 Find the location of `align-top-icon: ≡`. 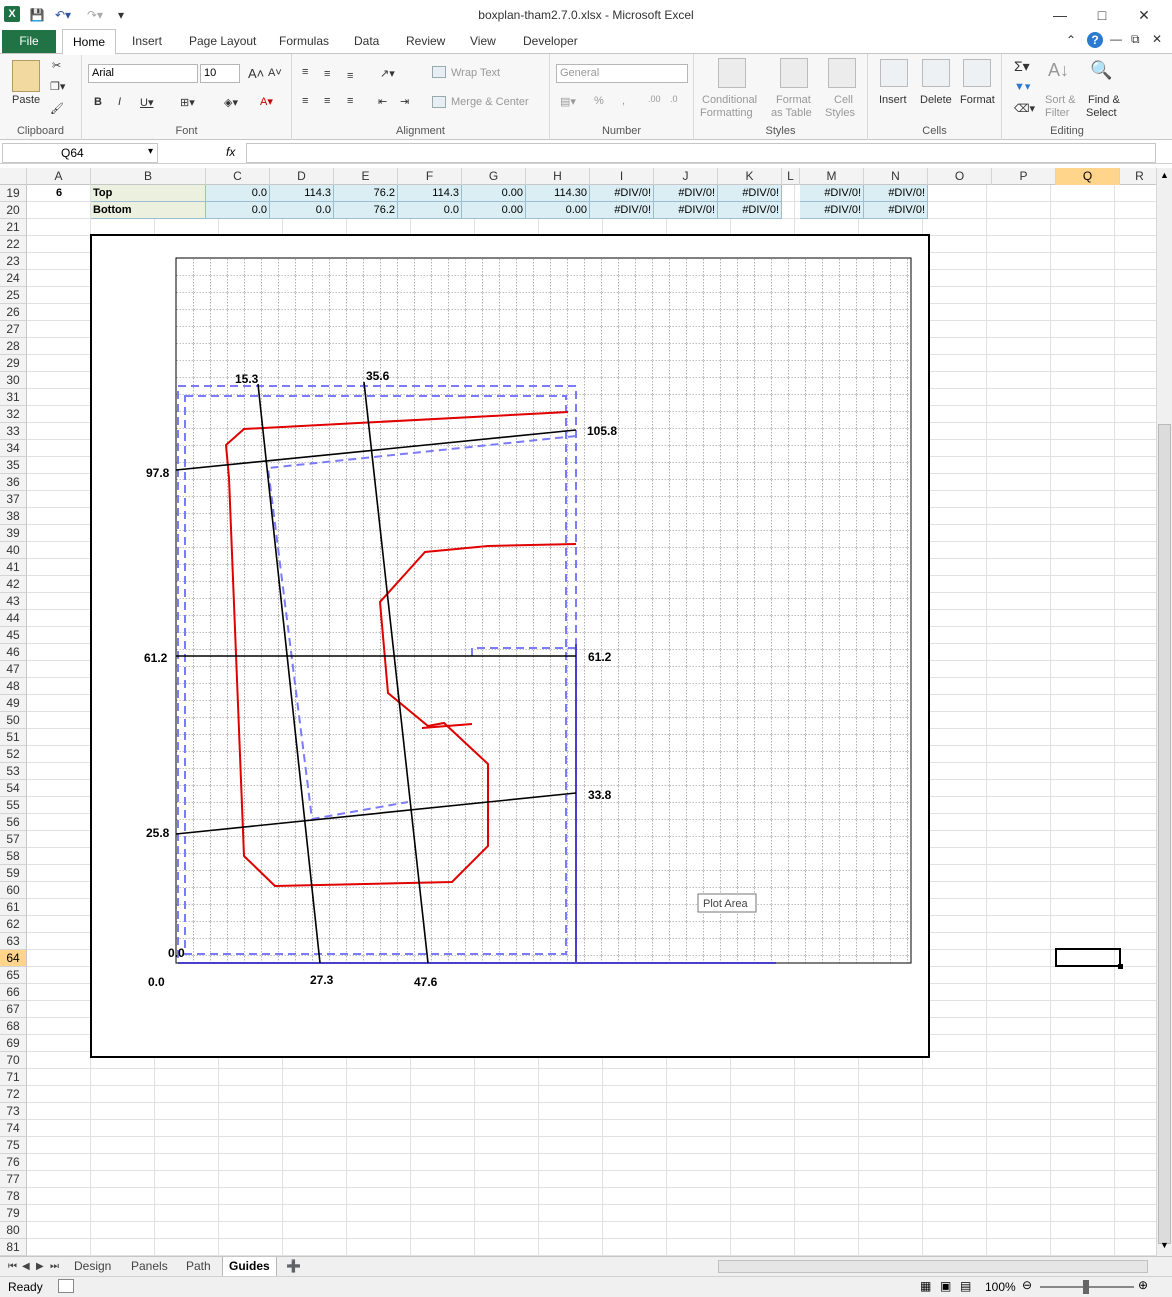

align-top-icon: ≡ is located at coordinates (305, 72).